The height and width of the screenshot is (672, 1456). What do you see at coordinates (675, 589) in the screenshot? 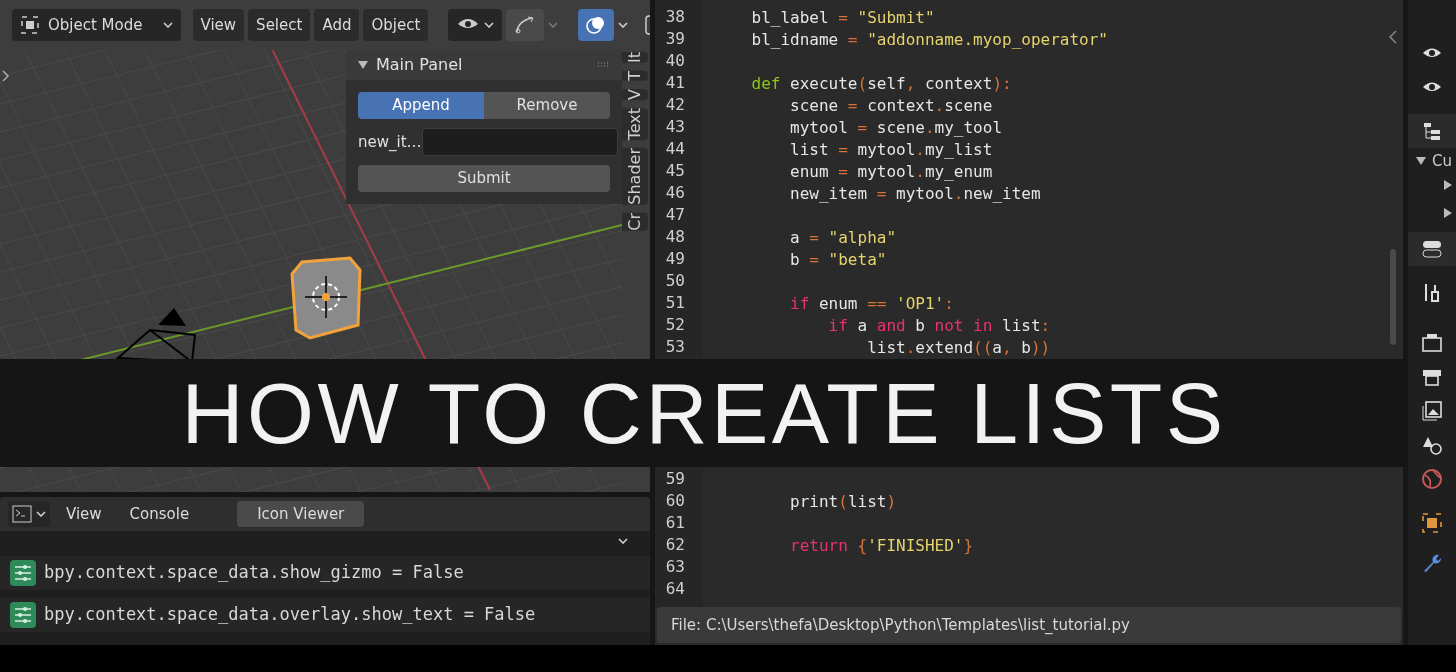
I see `line-number: 64` at bounding box center [675, 589].